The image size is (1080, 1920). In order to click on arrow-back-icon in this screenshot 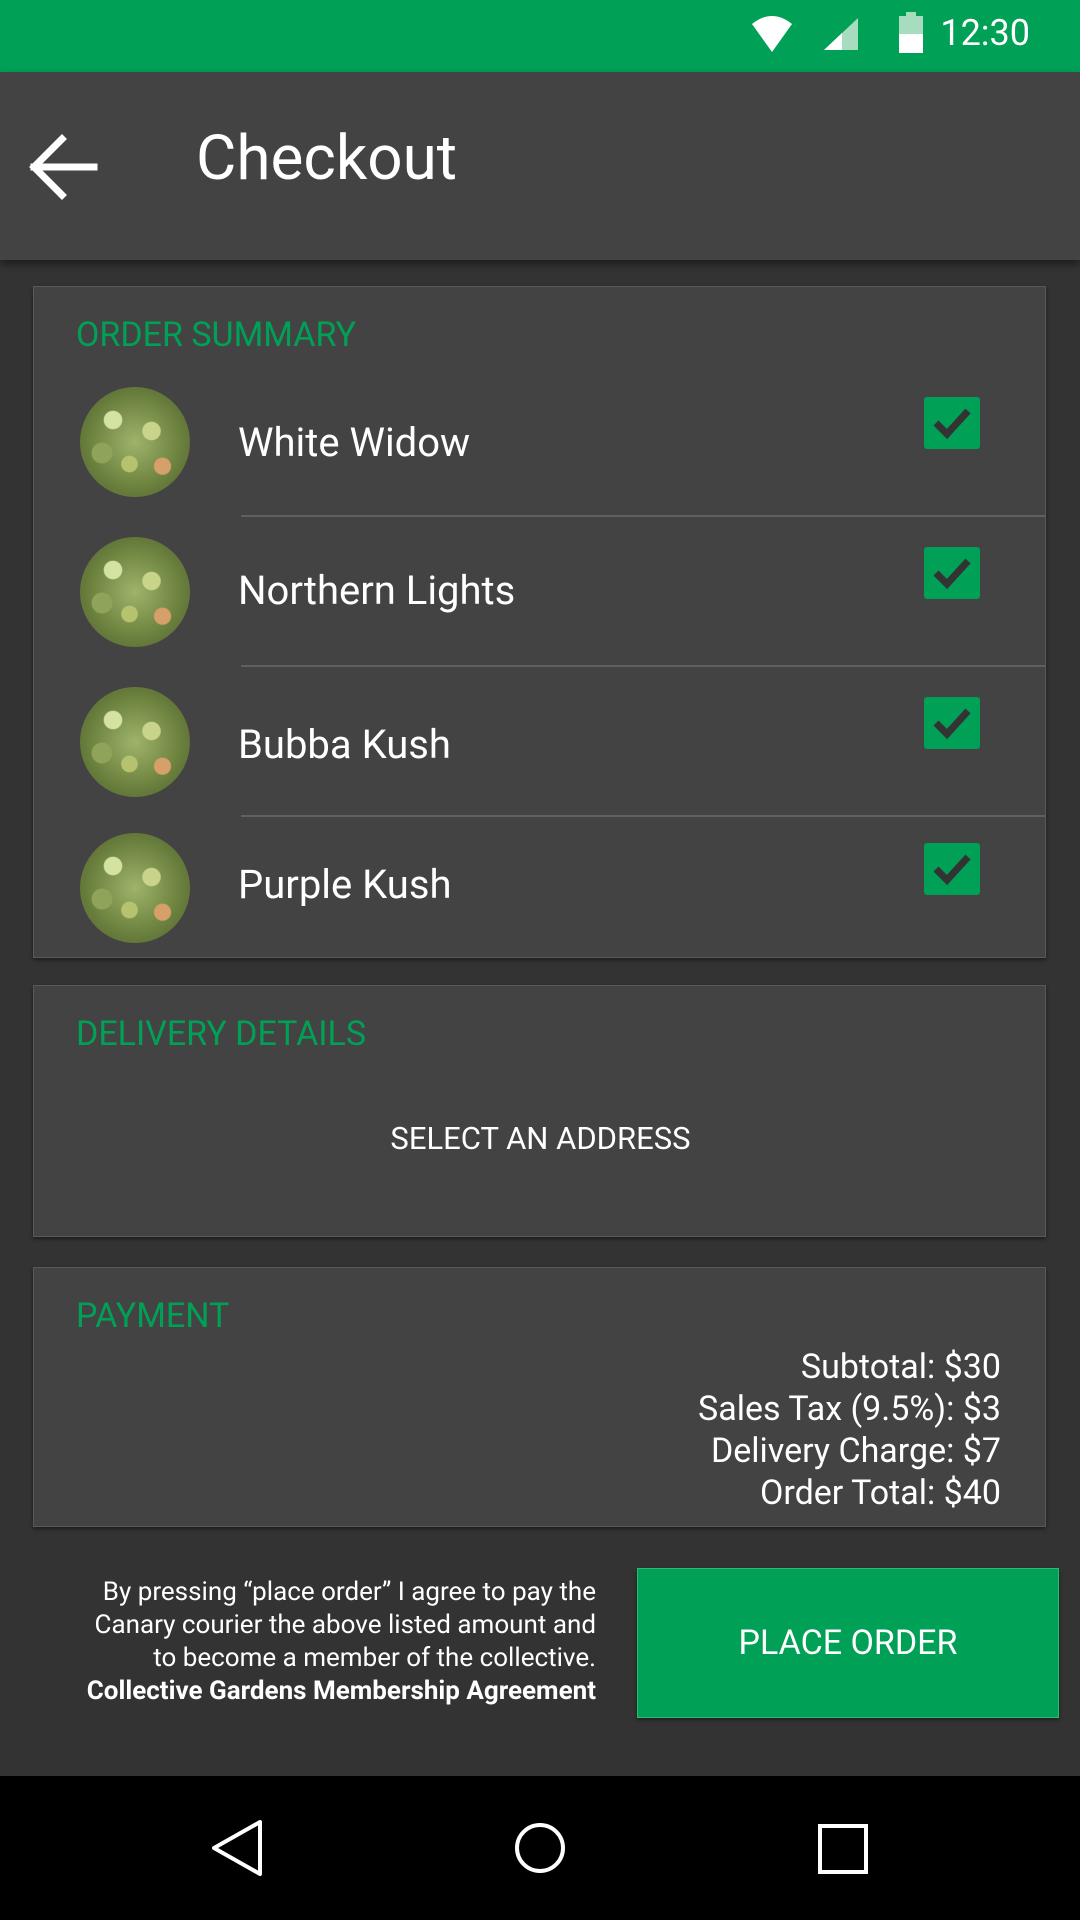, I will do `click(63, 167)`.